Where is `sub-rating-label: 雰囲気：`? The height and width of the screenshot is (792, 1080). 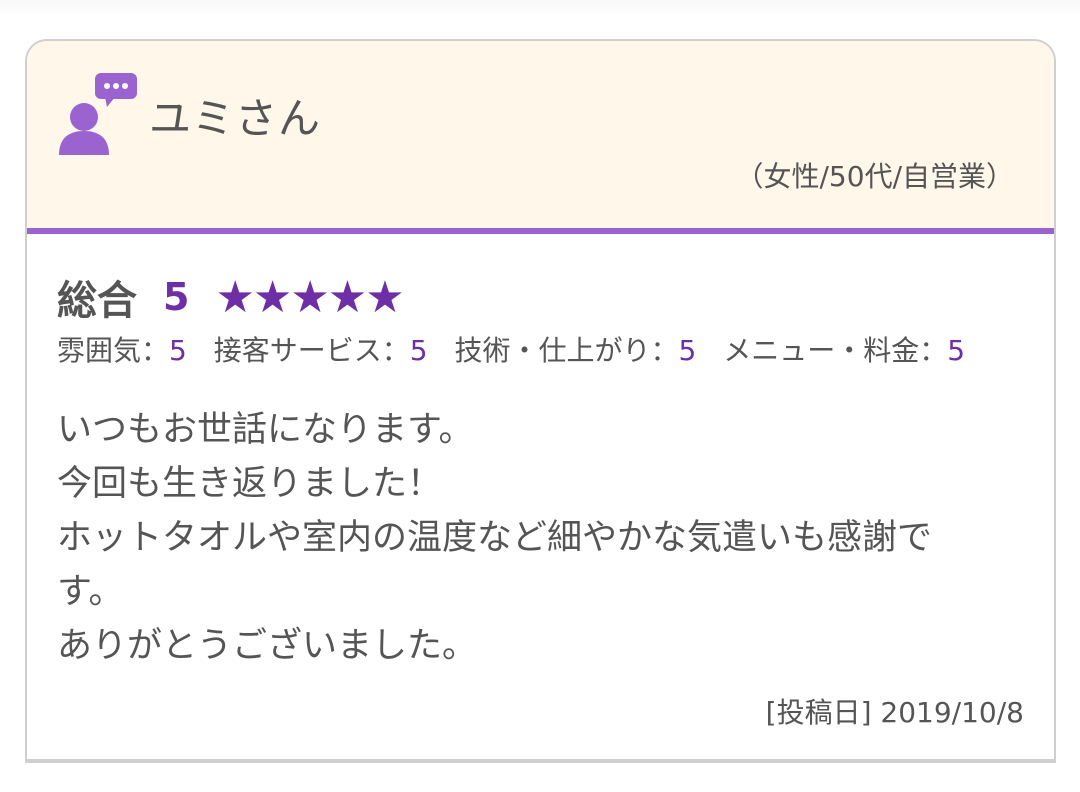 sub-rating-label: 雰囲気： is located at coordinates (113, 350).